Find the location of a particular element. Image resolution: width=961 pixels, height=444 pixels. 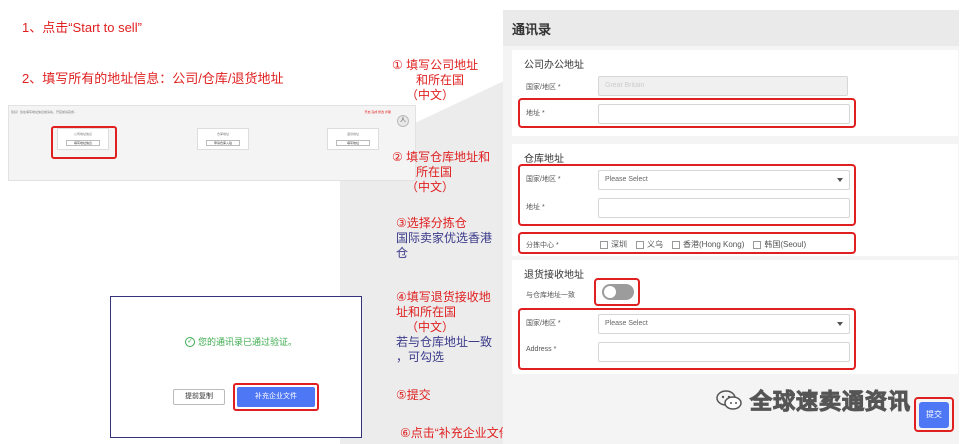

note-line: ③选择分拣仓 is located at coordinates (431, 223).